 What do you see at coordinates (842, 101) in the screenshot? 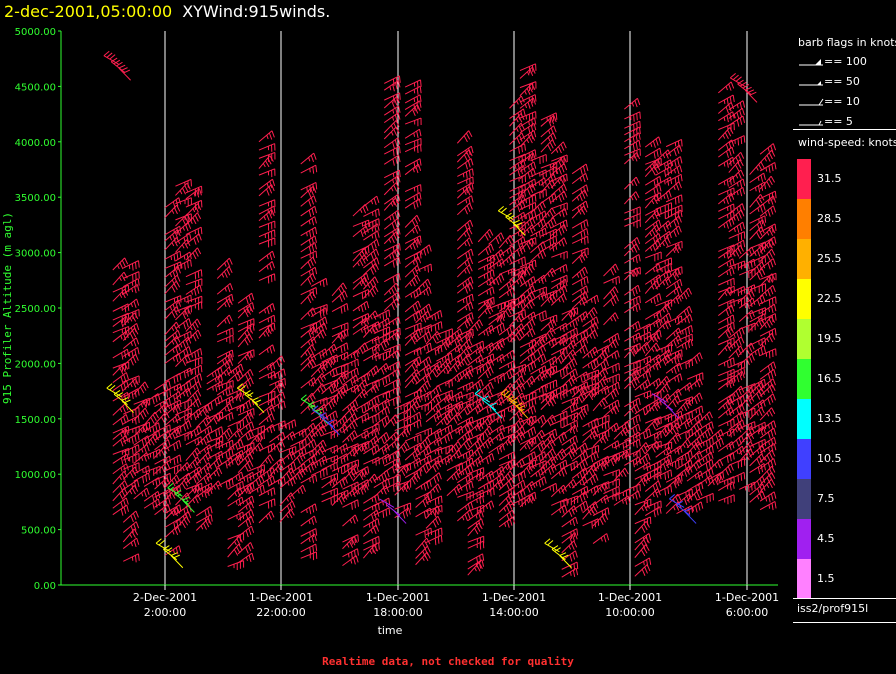
I see `barb-flag-label: == 10` at bounding box center [842, 101].